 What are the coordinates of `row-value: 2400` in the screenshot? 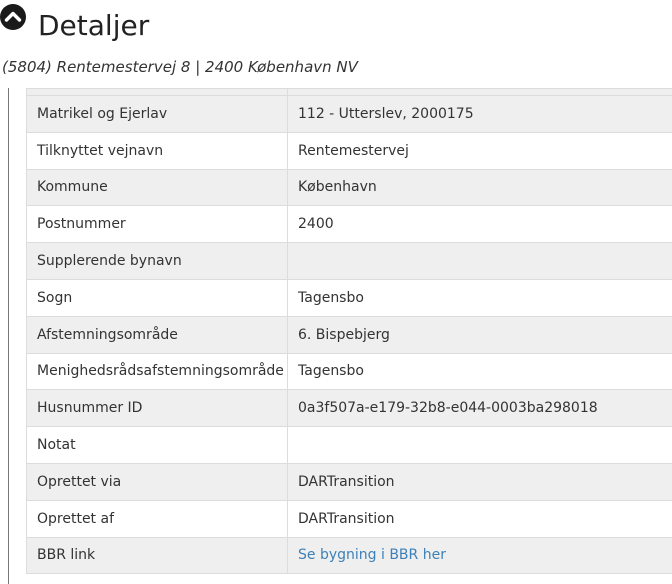 It's located at (479, 224).